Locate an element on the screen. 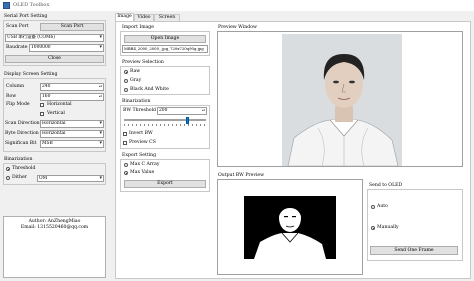 This screenshot has width=474, height=281. dither-radio is located at coordinates (8, 178).